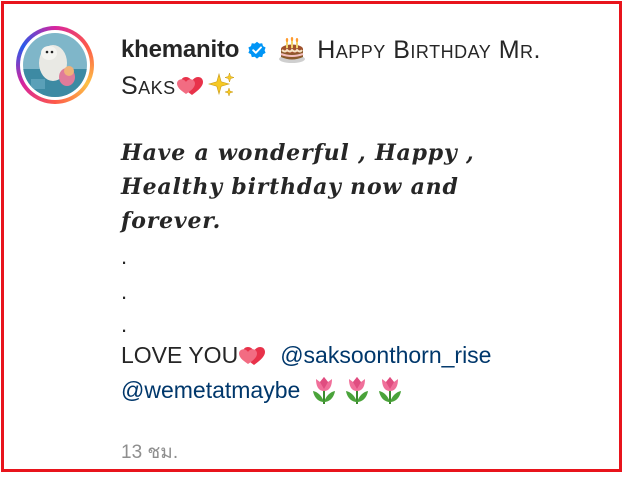 The height and width of the screenshot is (477, 629). Describe the element at coordinates (361, 86) in the screenshot. I see `caption-line-2: Saks` at that location.